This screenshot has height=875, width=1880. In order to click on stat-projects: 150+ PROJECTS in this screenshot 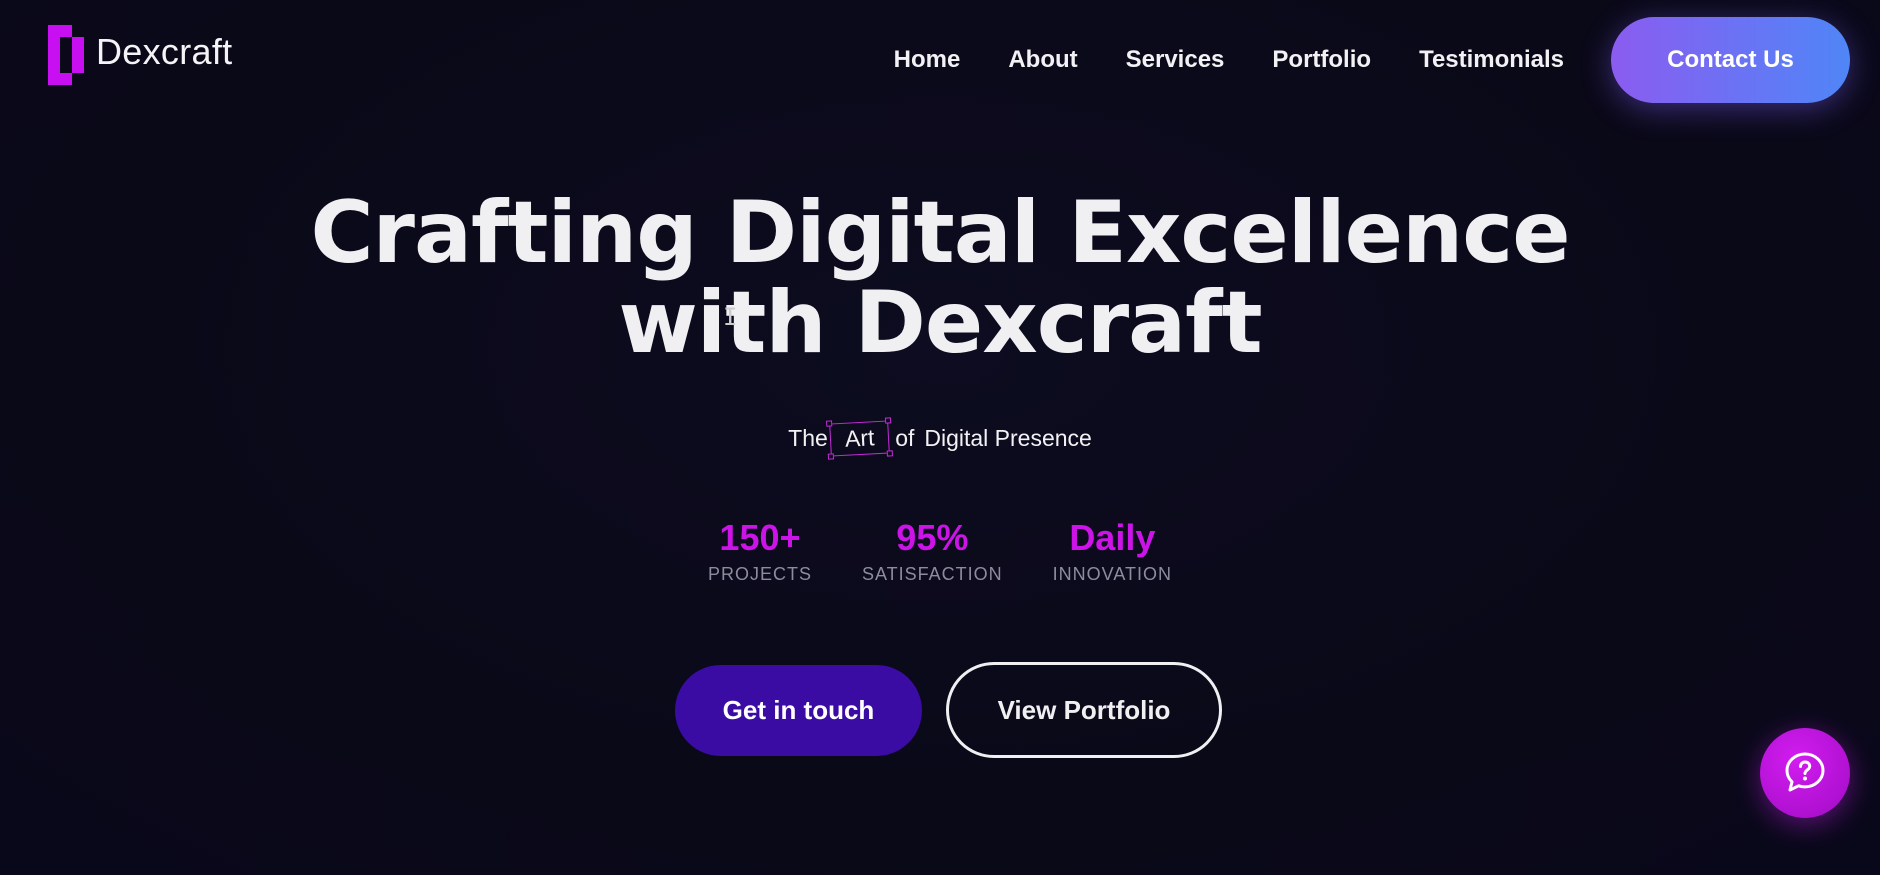, I will do `click(760, 551)`.